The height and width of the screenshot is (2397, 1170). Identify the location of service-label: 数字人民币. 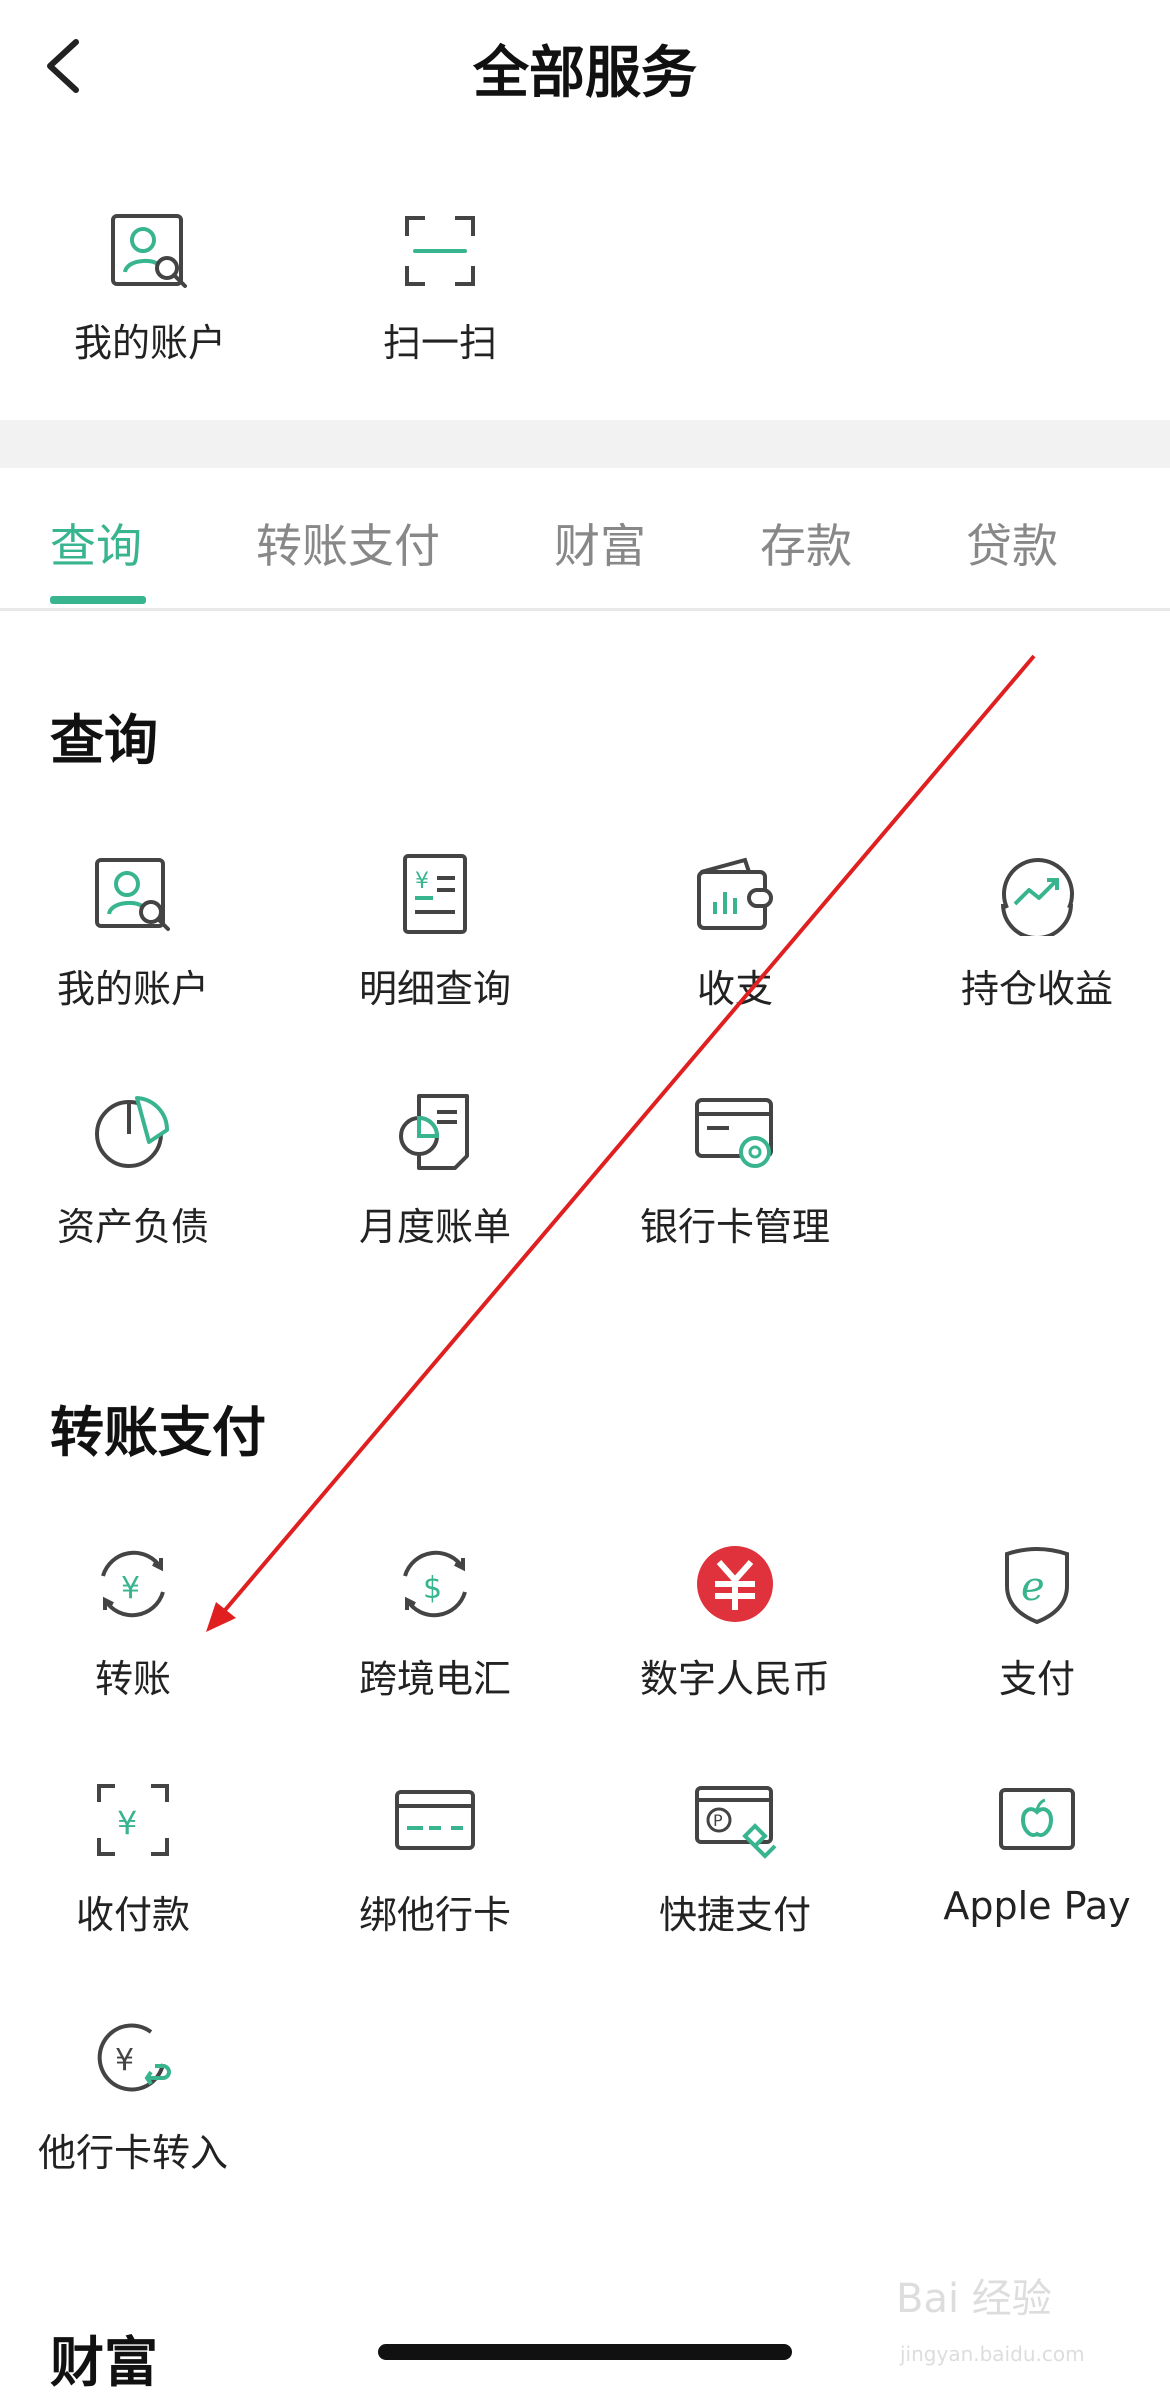
(734, 1679).